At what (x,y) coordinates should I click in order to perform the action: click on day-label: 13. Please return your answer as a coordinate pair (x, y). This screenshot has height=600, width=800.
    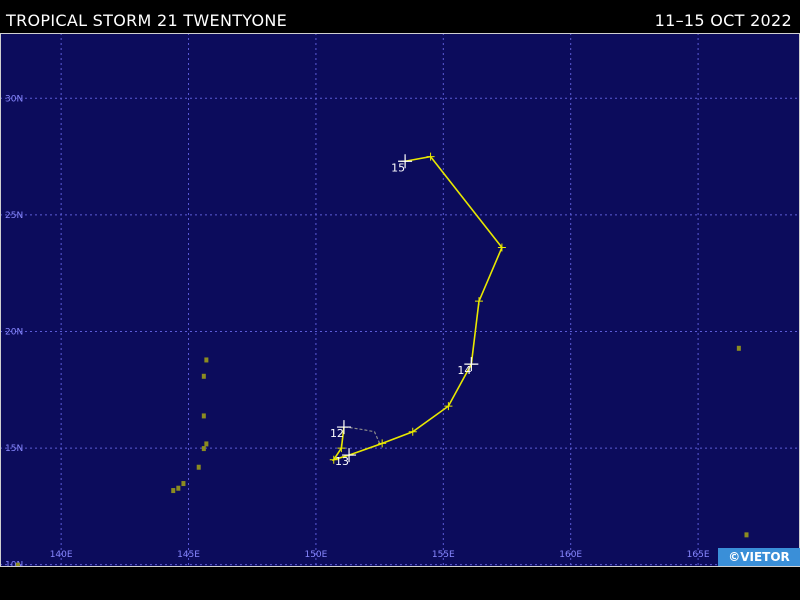
    Looking at the image, I should click on (342, 461).